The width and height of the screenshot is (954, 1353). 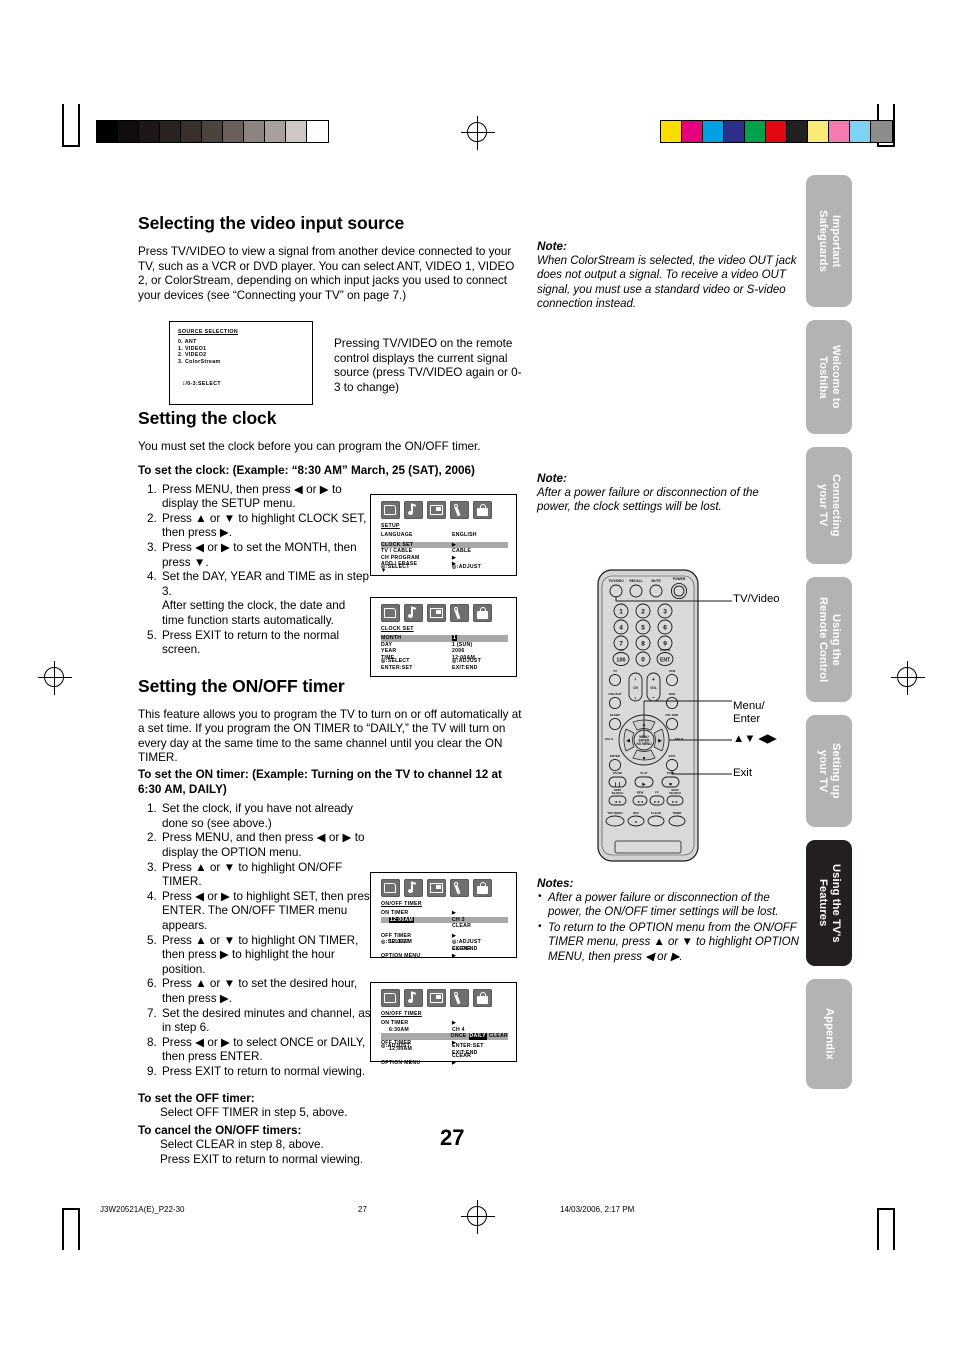 I want to click on svg-text: PAUSE, so click(x=618, y=773).